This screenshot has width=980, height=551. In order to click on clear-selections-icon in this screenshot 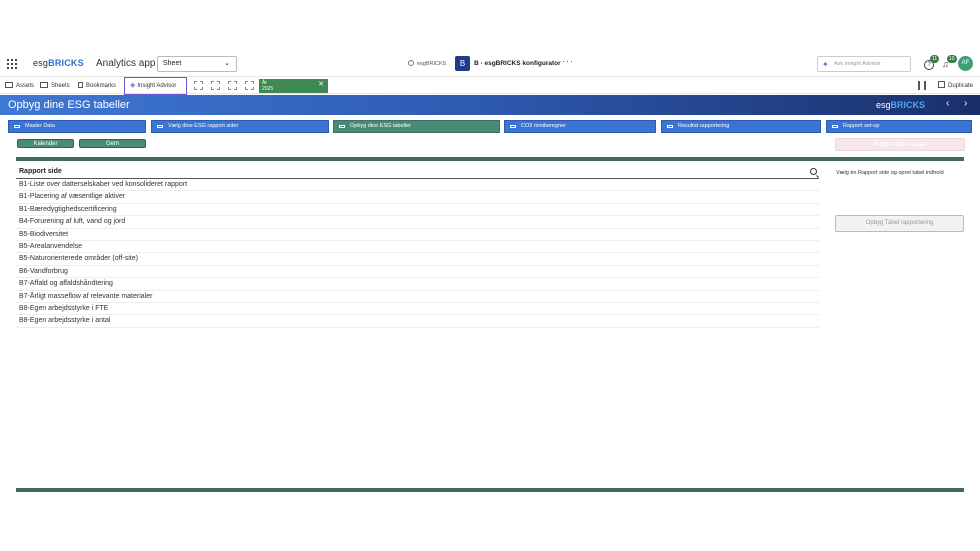, I will do `click(249, 85)`.